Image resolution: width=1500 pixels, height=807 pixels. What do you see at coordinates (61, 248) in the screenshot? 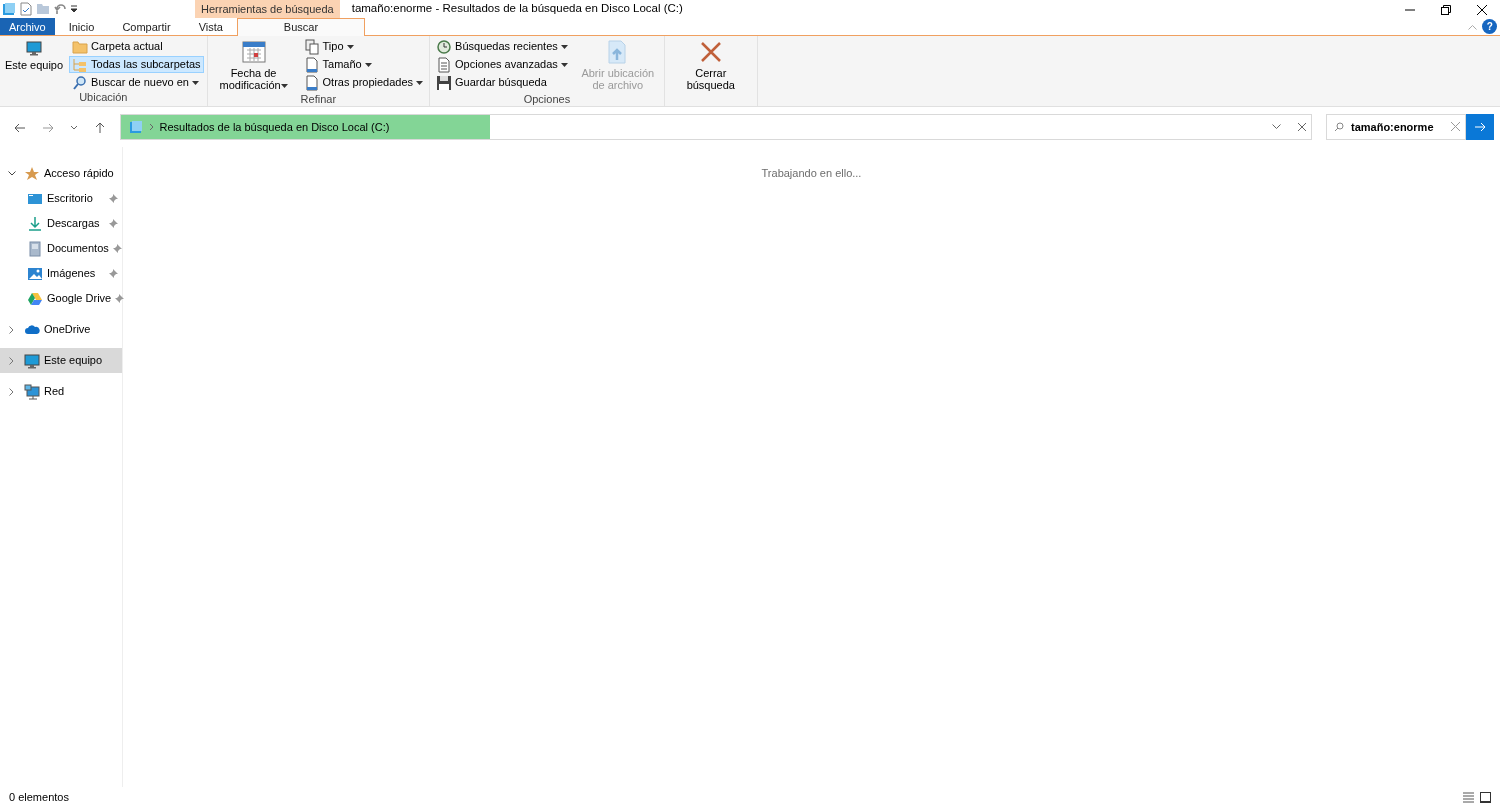
I see `nav-item: Documentos` at bounding box center [61, 248].